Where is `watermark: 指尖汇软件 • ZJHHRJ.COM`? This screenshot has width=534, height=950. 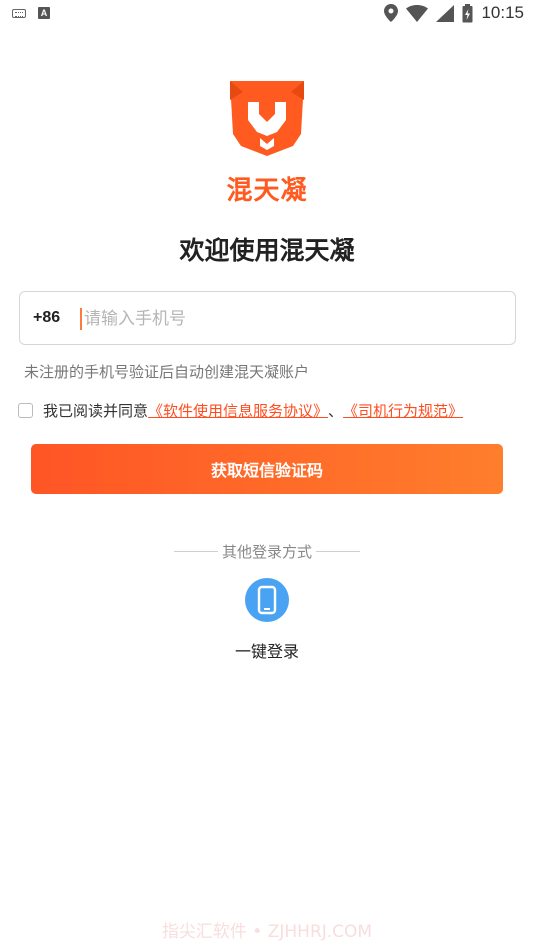 watermark: 指尖汇软件 • ZJHHRJ.COM is located at coordinates (267, 932).